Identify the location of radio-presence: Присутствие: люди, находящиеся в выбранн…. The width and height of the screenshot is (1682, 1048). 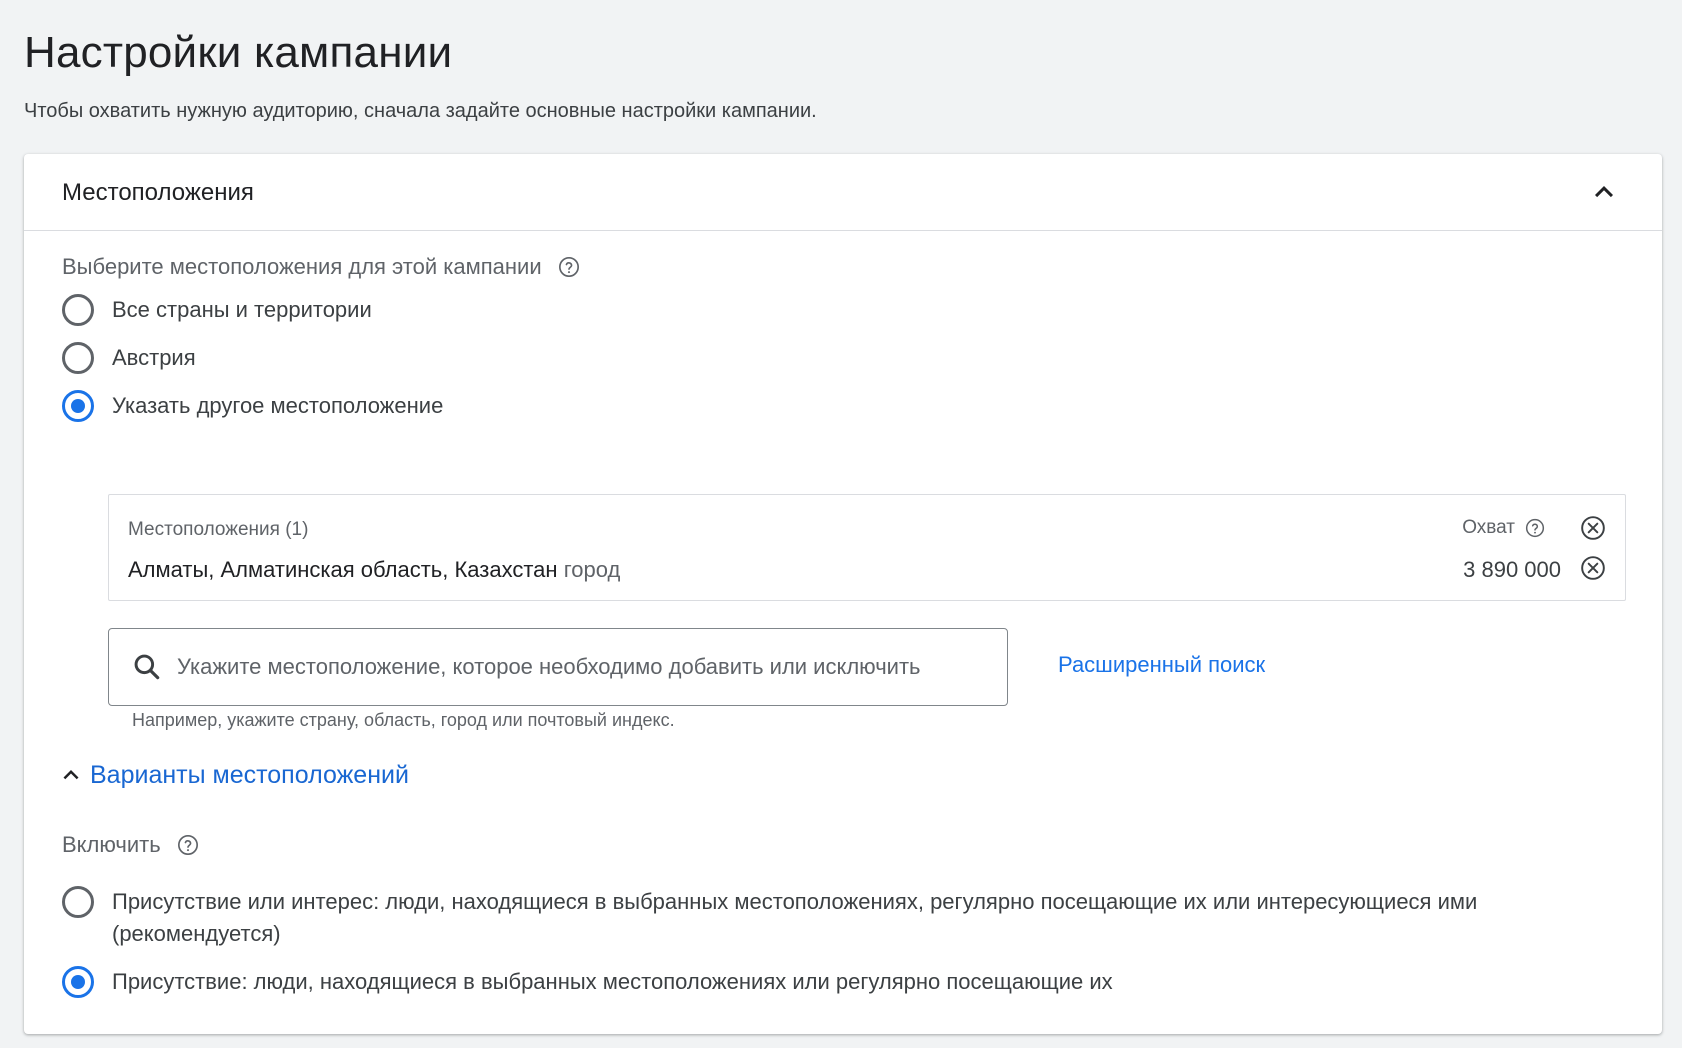
(587, 982).